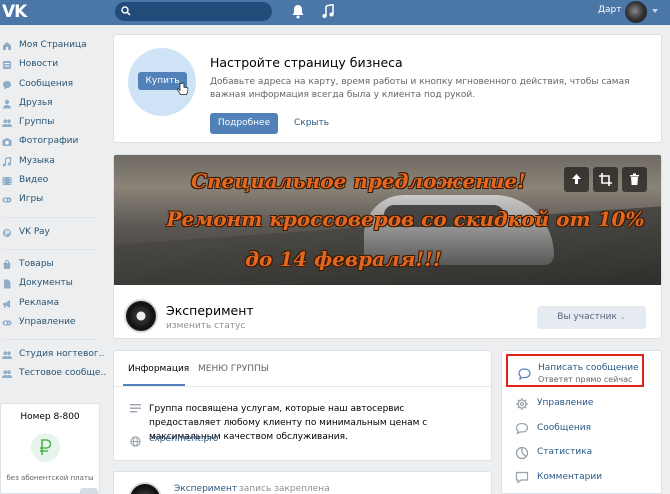 The image size is (670, 494). What do you see at coordinates (587, 317) in the screenshot?
I see `member-button-label: Вы участник` at bounding box center [587, 317].